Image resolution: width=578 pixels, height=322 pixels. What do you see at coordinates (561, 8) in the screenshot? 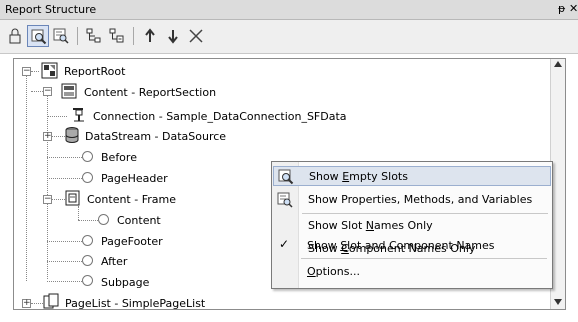
I see `pin-icon: ᵽ` at bounding box center [561, 8].